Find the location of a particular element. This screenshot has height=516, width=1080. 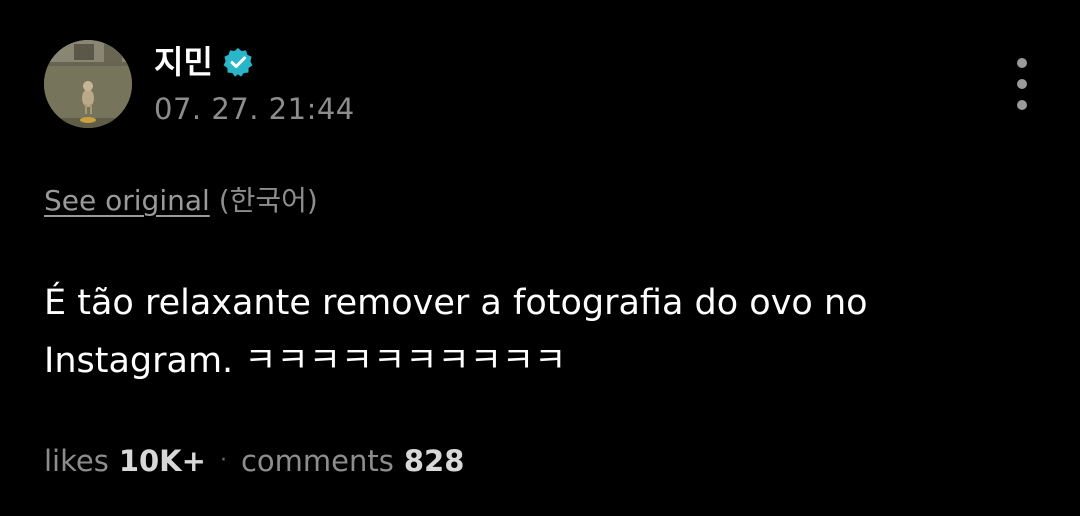

author-name: 지민 is located at coordinates (183, 62).